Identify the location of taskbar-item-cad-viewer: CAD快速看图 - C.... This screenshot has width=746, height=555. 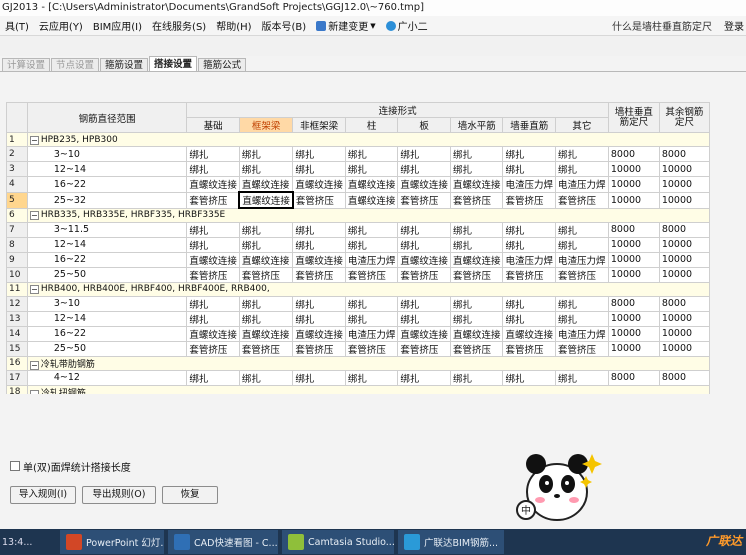
(223, 542).